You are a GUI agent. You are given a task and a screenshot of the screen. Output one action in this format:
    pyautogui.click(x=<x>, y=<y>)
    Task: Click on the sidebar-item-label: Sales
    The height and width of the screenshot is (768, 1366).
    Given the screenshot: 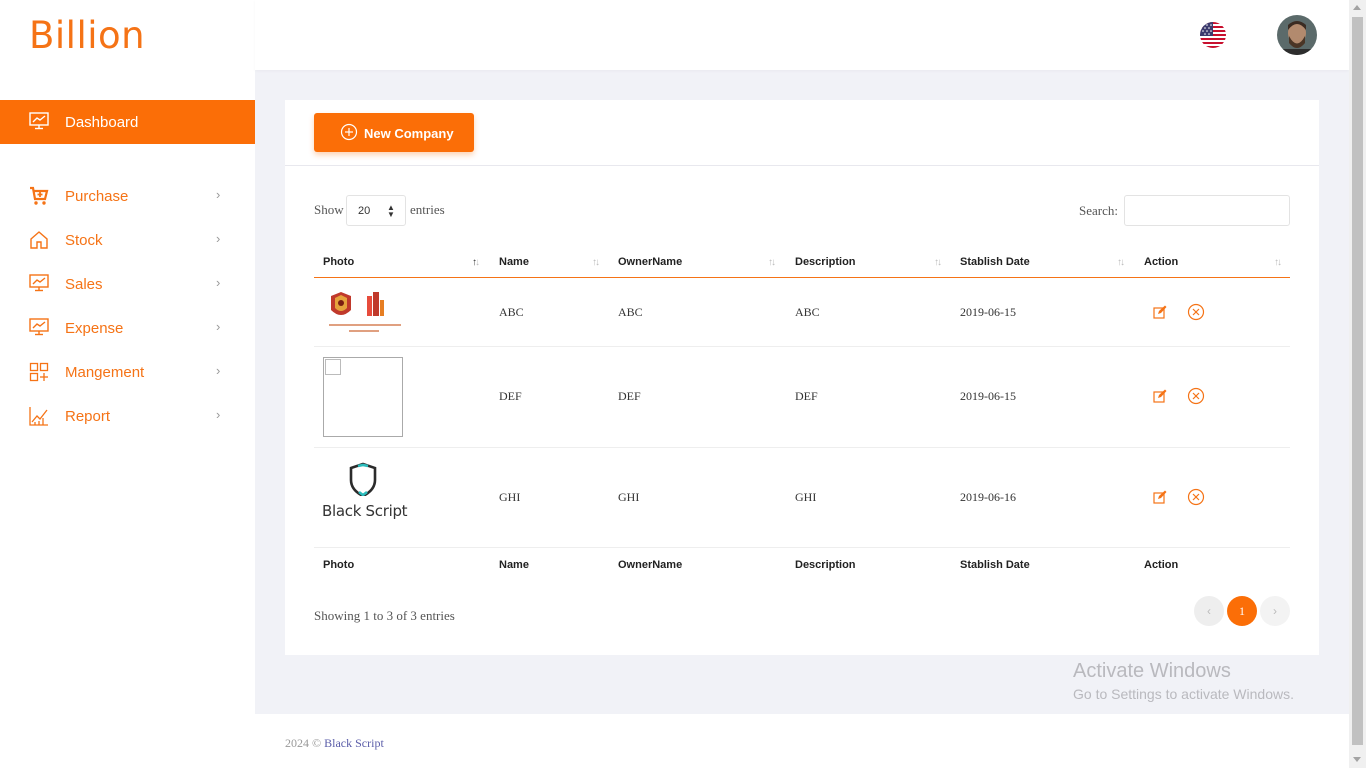 What is the action you would take?
    pyautogui.click(x=84, y=284)
    